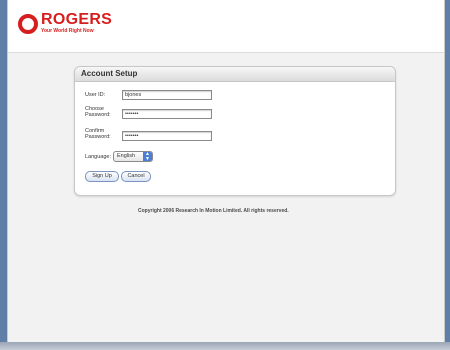  Describe the element at coordinates (235, 74) in the screenshot. I see `panel-title: Account Setup` at that location.